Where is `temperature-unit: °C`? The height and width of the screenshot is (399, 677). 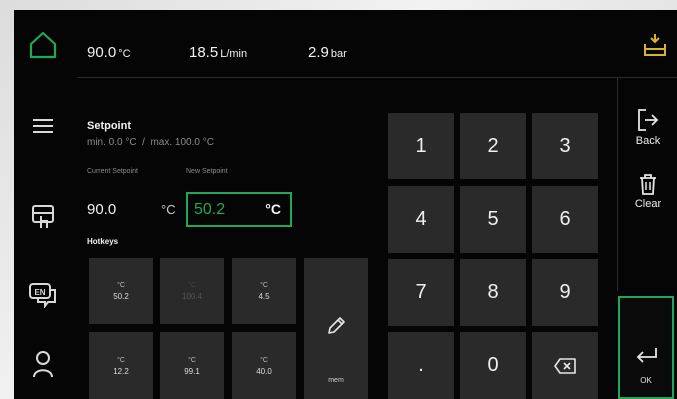
temperature-unit: °C is located at coordinates (124, 54).